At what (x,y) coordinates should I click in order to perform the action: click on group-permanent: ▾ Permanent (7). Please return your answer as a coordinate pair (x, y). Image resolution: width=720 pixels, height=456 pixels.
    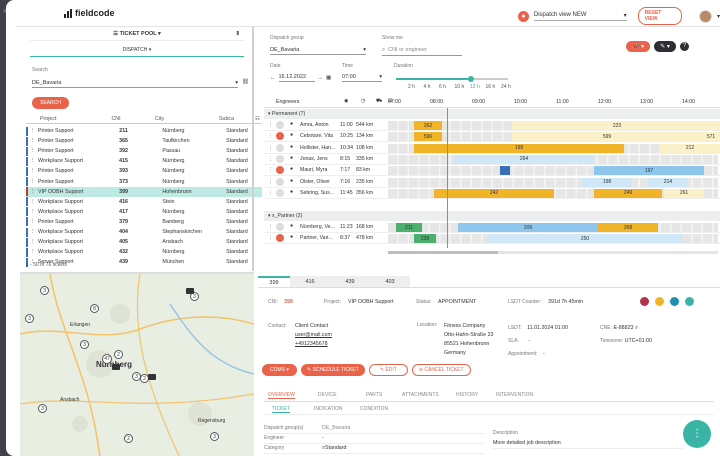
    Looking at the image, I should click on (492, 114).